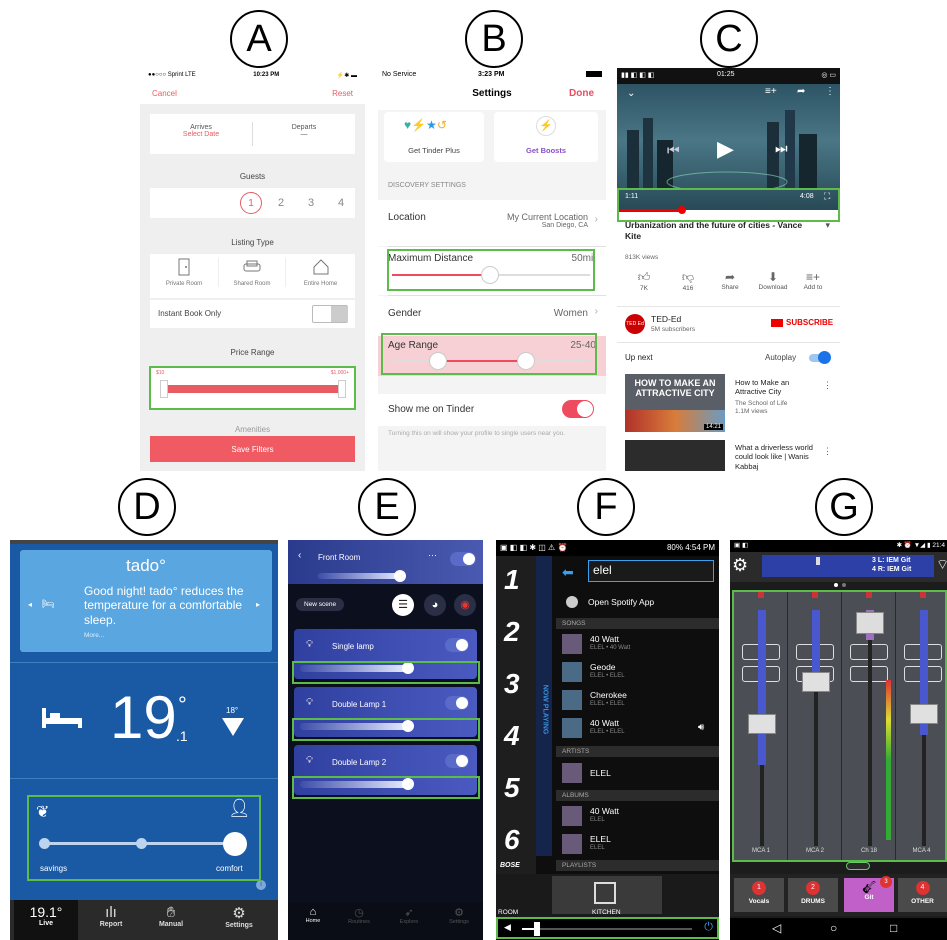 This screenshot has height=940, width=947. I want to click on arrow-right-icon: ▸, so click(258, 604).